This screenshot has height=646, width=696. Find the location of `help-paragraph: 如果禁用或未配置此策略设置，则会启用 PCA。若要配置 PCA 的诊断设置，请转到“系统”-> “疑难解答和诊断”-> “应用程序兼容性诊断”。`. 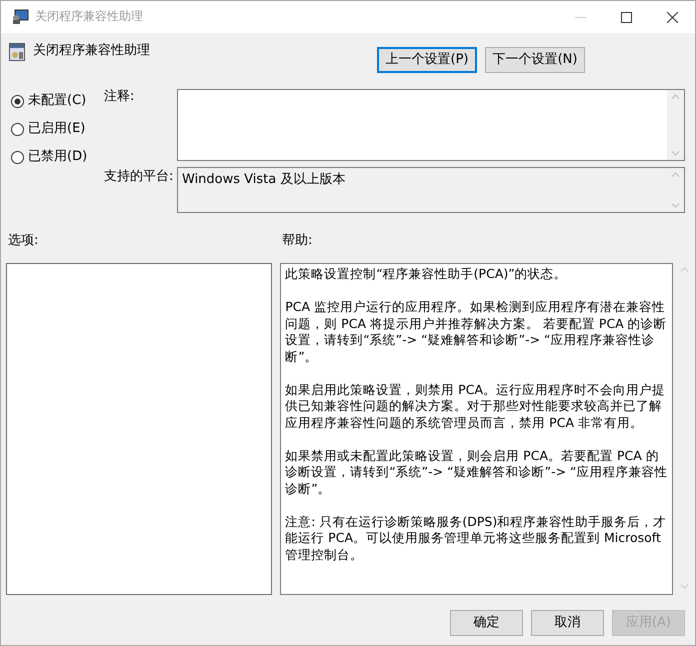

help-paragraph: 如果禁用或未配置此策略设置，则会启用 PCA。若要配置 PCA 的诊断设置，请转到“系统”-> “疑难解答和诊断”-> “应用程序兼容性诊断”。 is located at coordinates (476, 472).